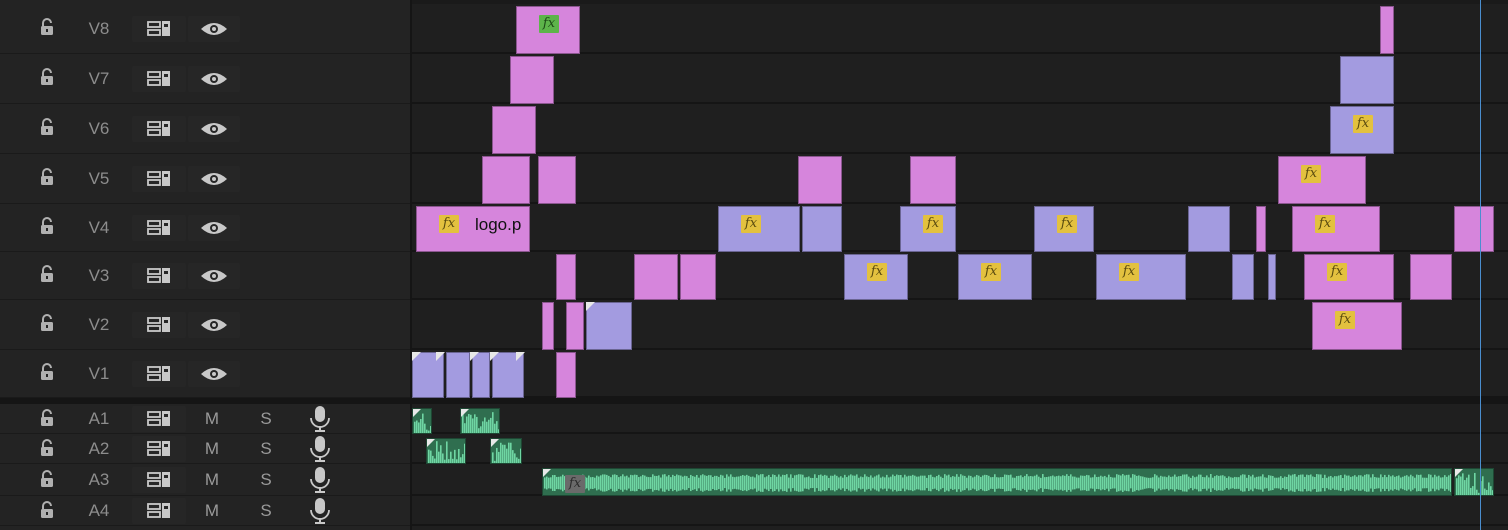  I want to click on track-header-v8: V8, so click(205, 29).